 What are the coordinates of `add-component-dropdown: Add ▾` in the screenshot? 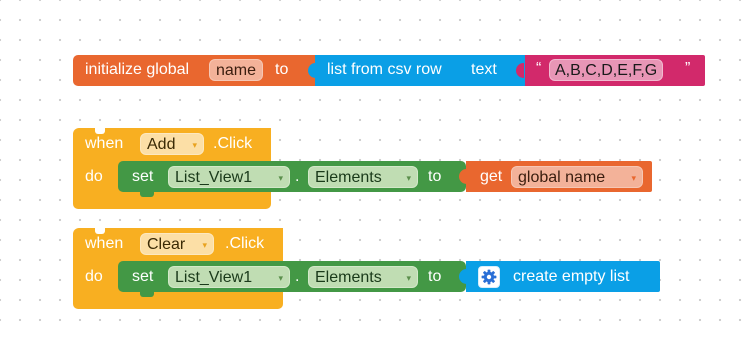 It's located at (172, 144).